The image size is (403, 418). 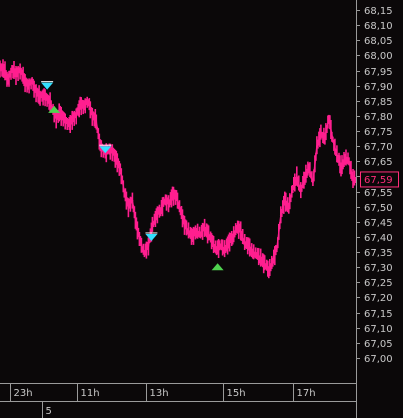 What do you see at coordinates (378, 283) in the screenshot?
I see `y-tick-label: 67,25` at bounding box center [378, 283].